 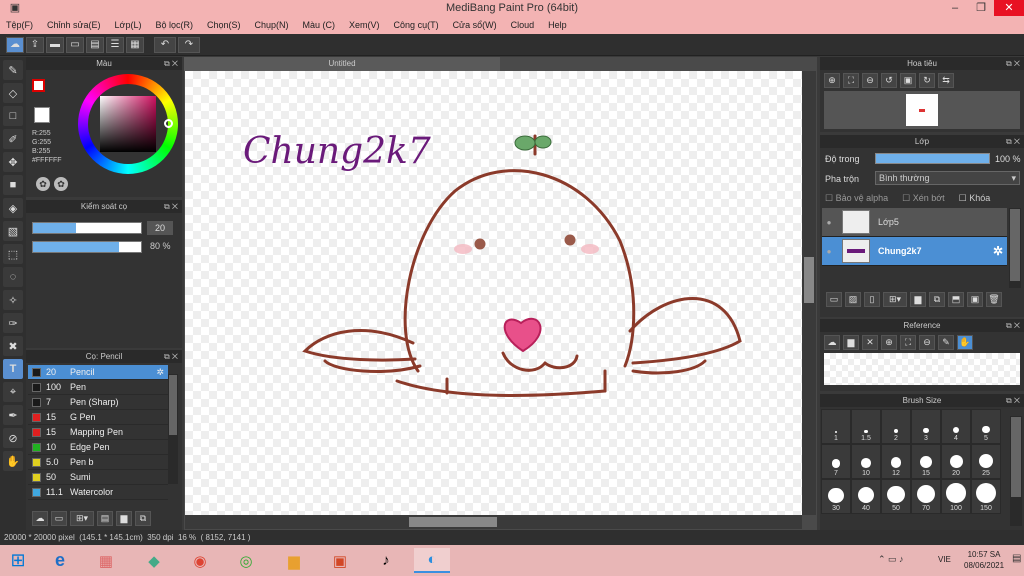 What do you see at coordinates (856, 198) in the screenshot?
I see `protect-alpha-option: ☐ Bảo vệ alpha` at bounding box center [856, 198].